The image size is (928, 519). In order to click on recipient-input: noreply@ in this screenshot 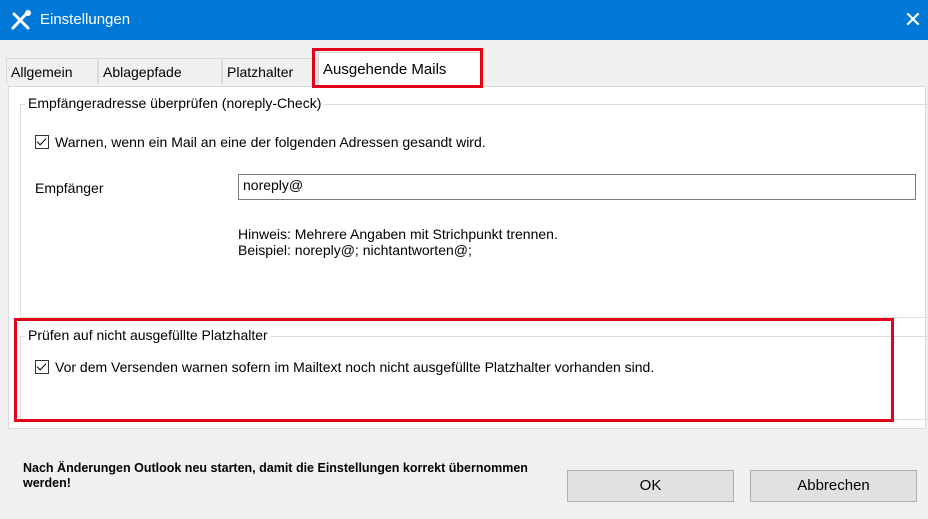, I will do `click(577, 187)`.